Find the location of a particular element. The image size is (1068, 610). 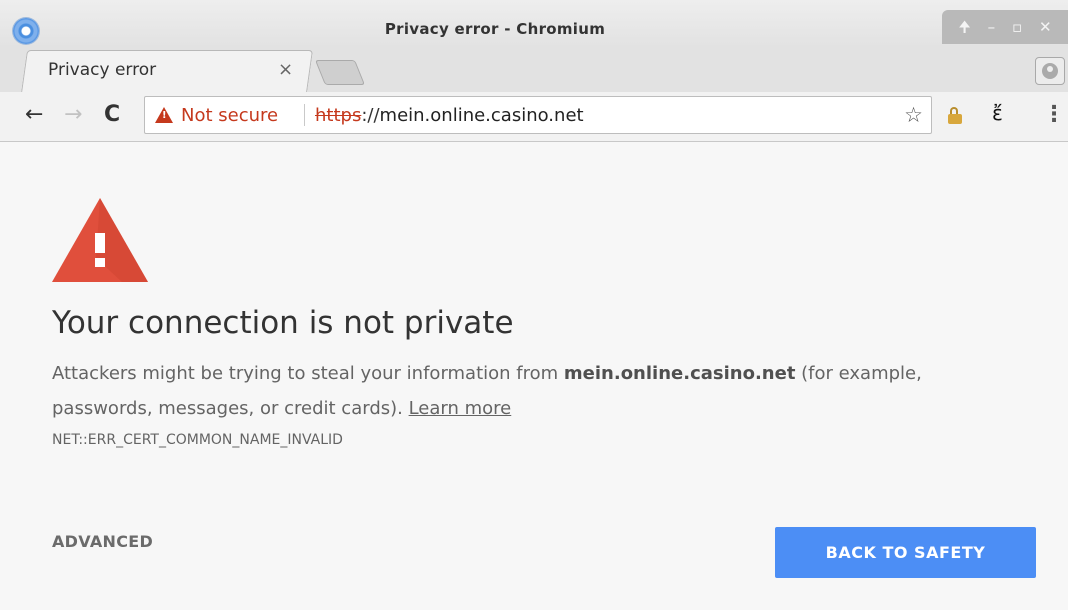

window-title: Privacy error - Chromium is located at coordinates (495, 29).